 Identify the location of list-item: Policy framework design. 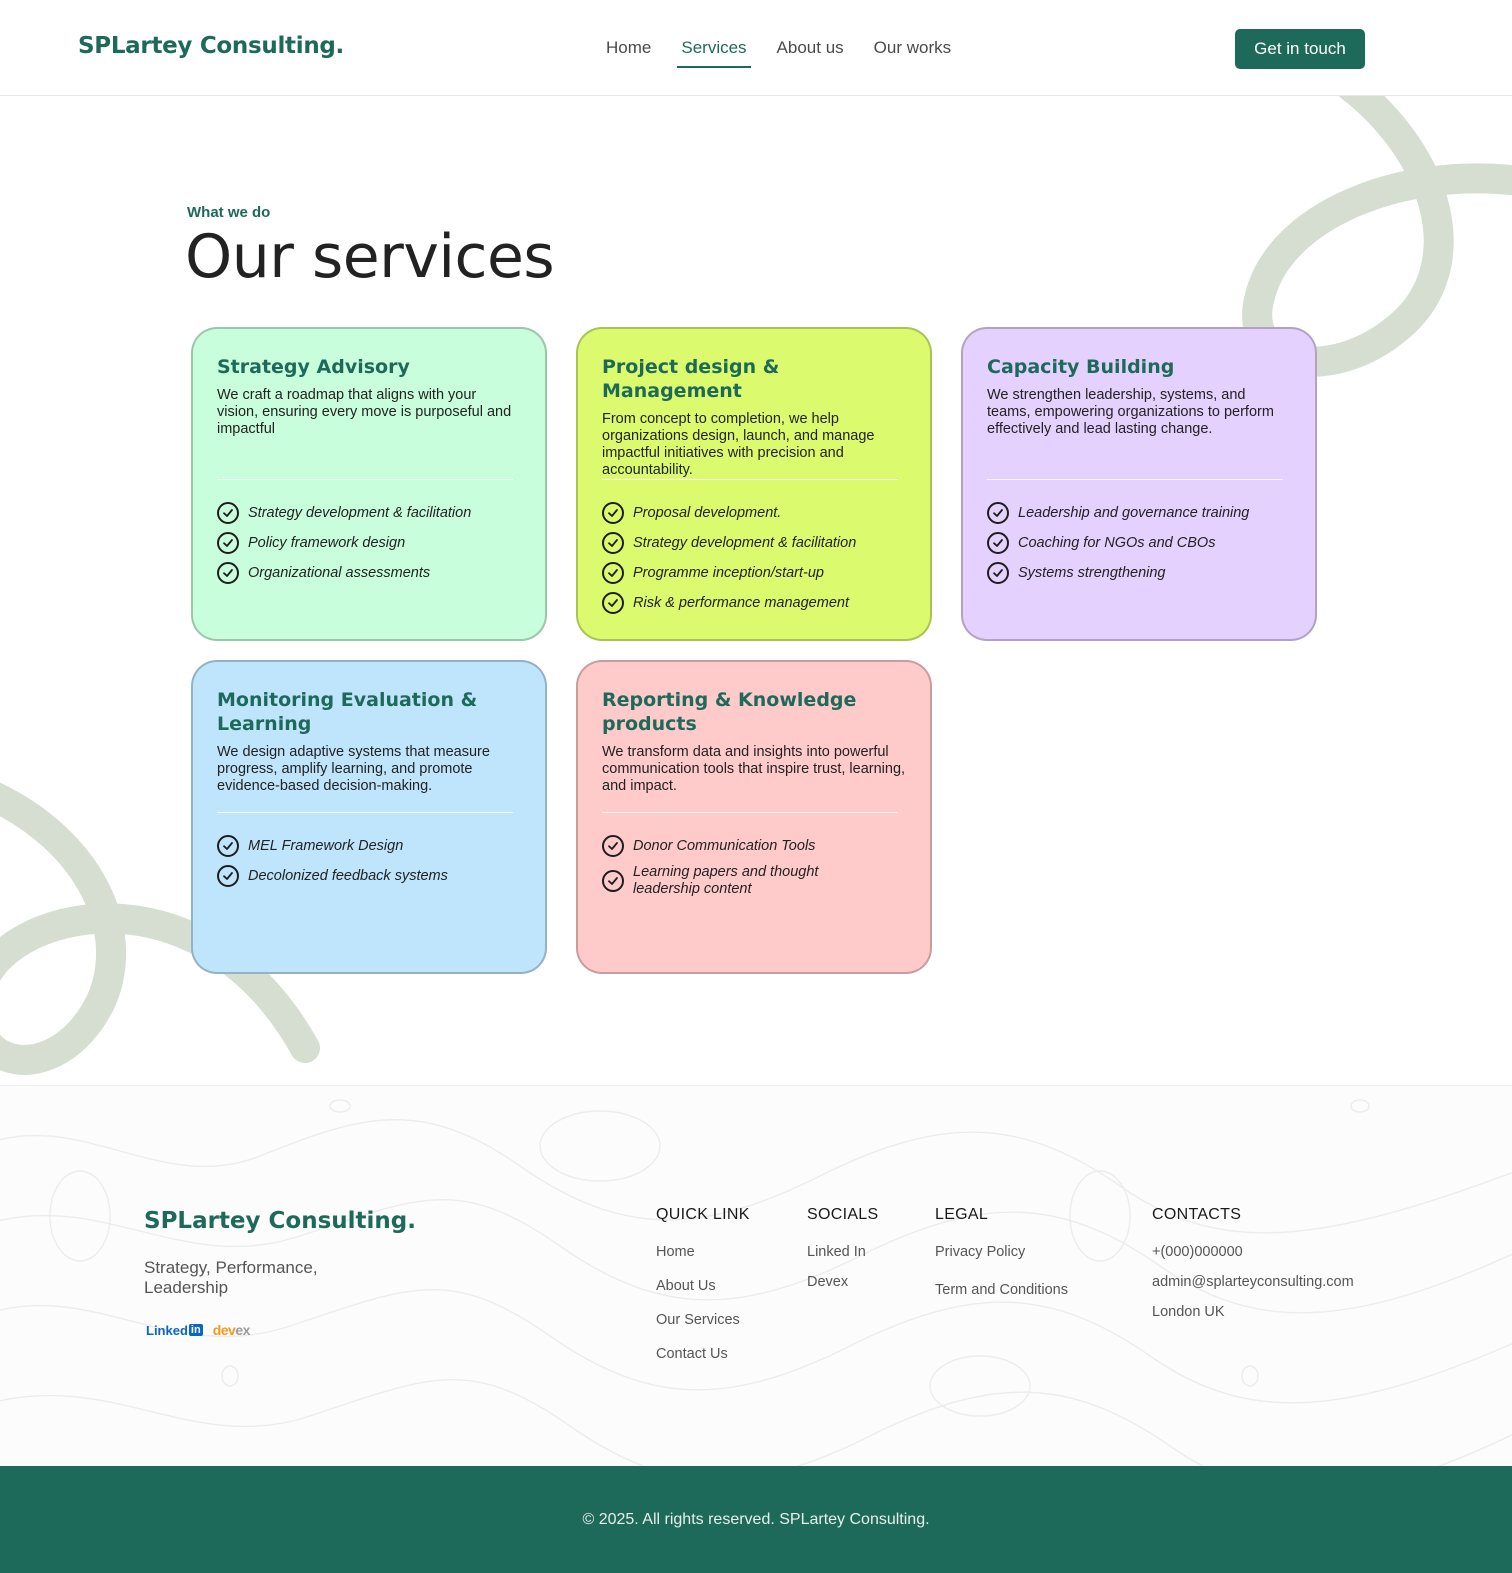
(371, 543).